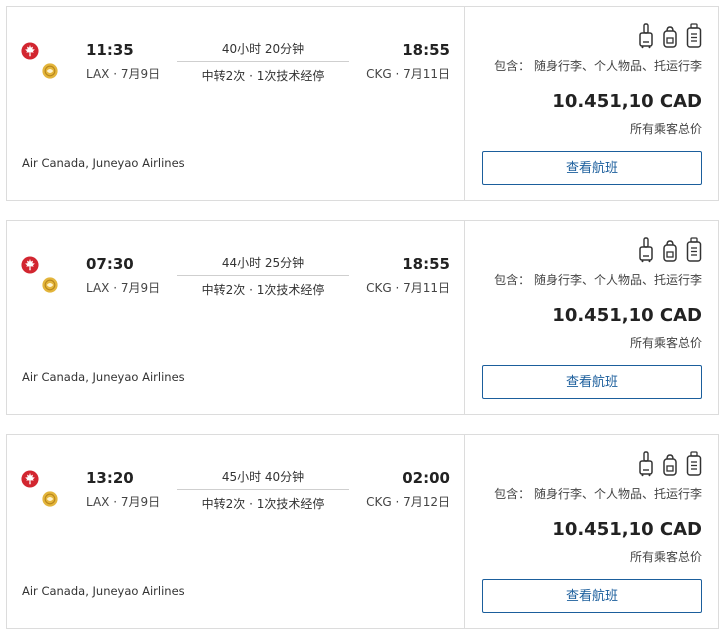  I want to click on departure-time: 13:20, so click(110, 478).